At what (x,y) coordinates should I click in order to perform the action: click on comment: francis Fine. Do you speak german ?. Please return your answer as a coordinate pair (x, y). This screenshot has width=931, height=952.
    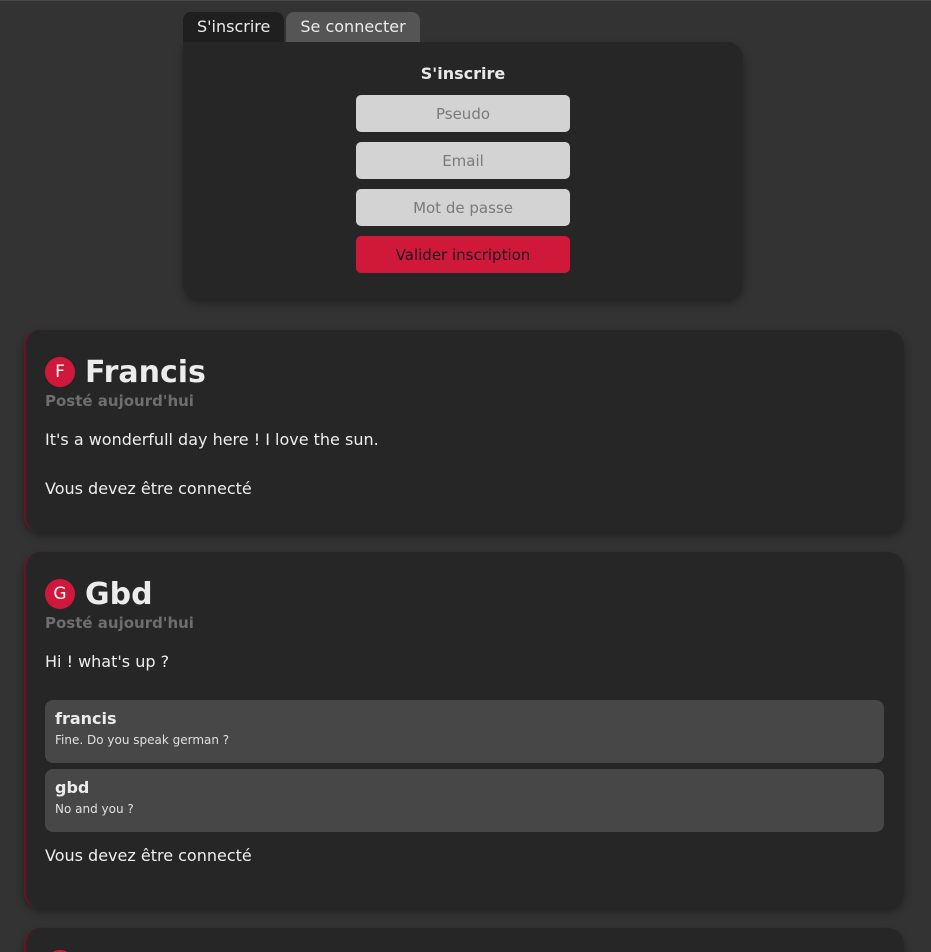
    Looking at the image, I should click on (464, 731).